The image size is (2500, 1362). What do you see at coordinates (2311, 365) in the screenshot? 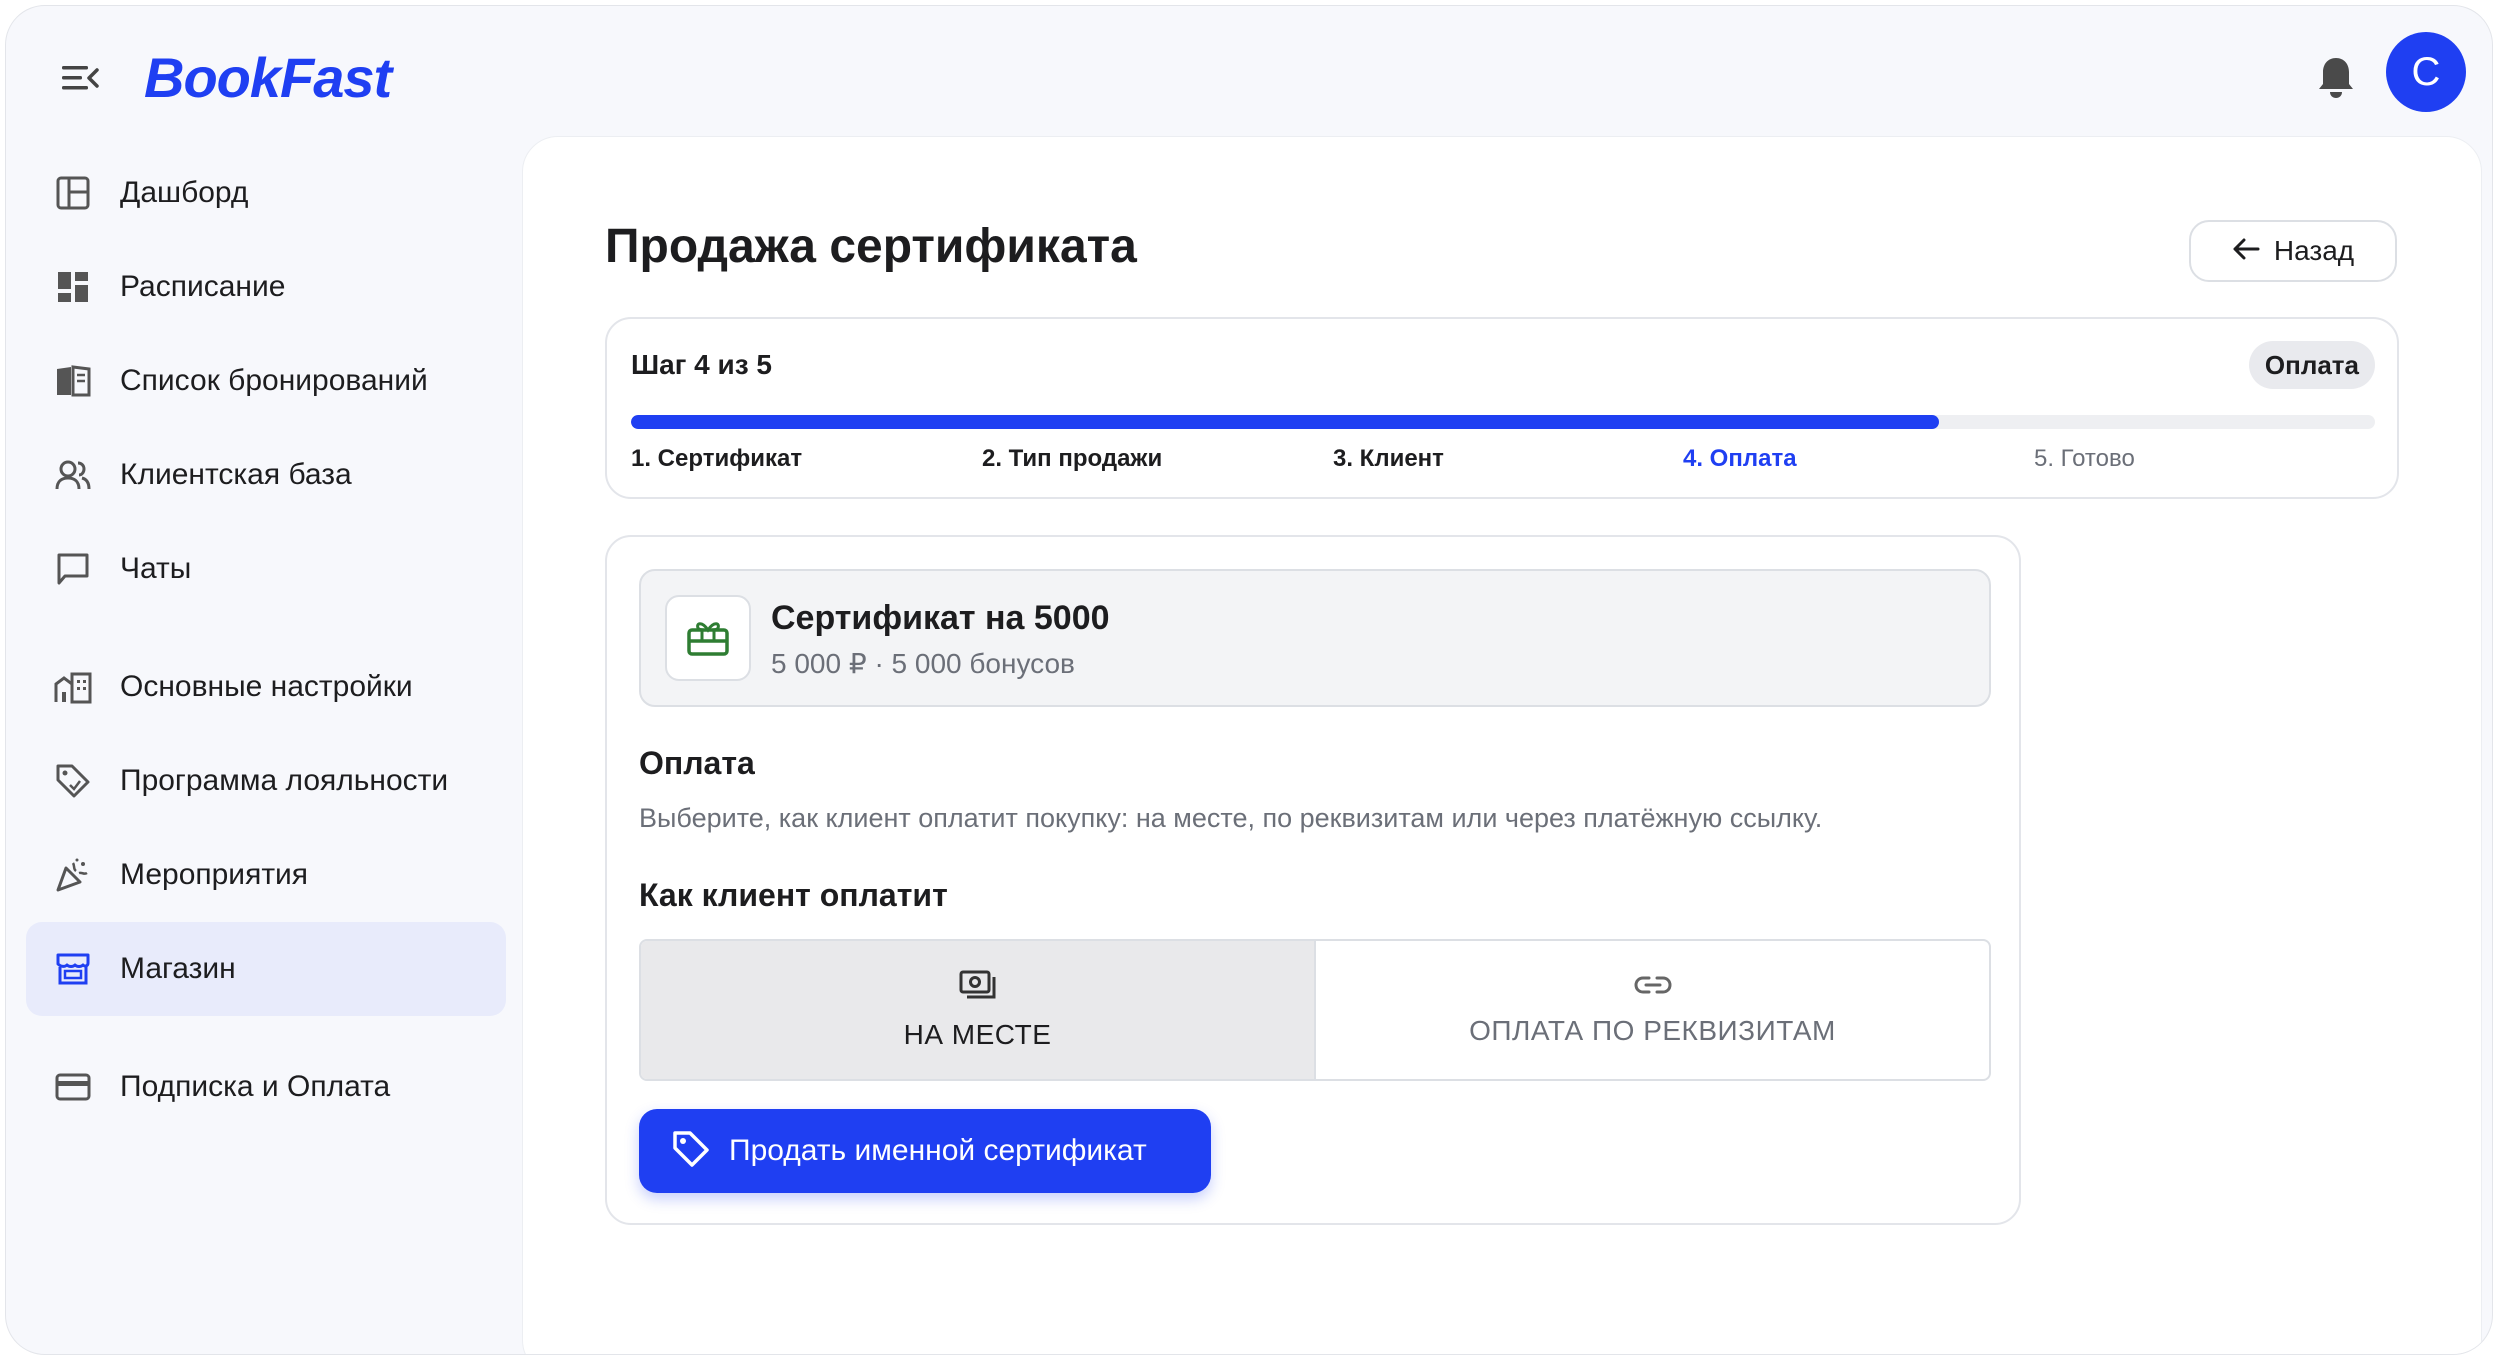
I see `current-step-badge: Оплата` at bounding box center [2311, 365].